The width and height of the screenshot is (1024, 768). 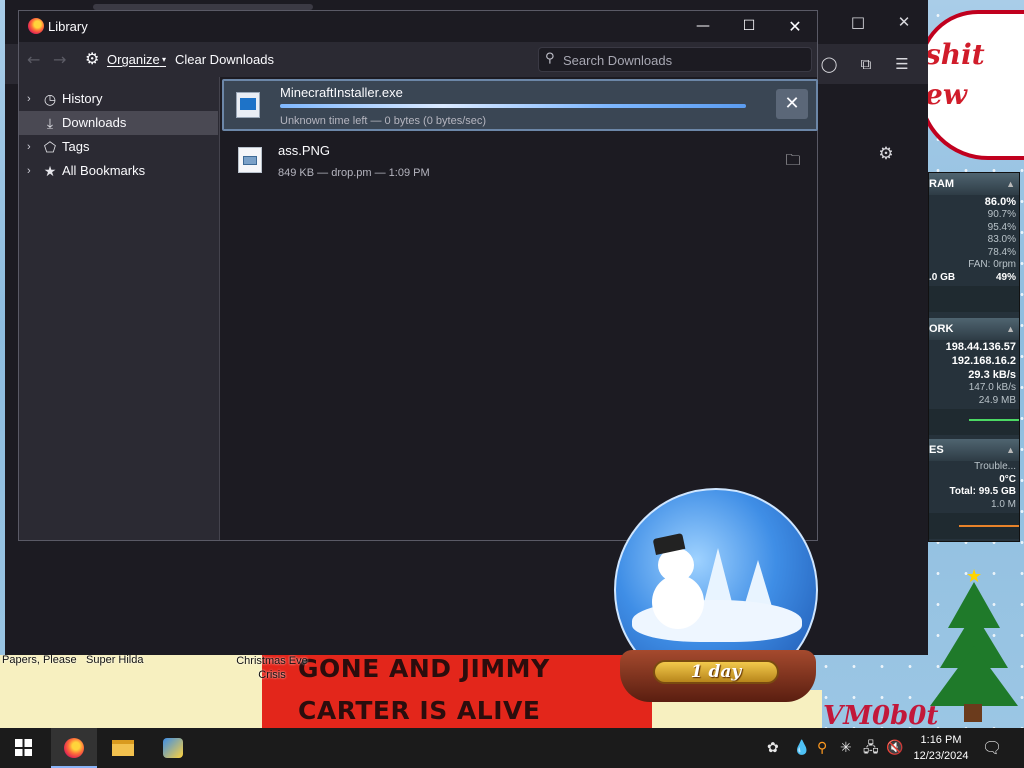 I want to click on sidebar-item-label: Downloads, so click(x=94, y=122).